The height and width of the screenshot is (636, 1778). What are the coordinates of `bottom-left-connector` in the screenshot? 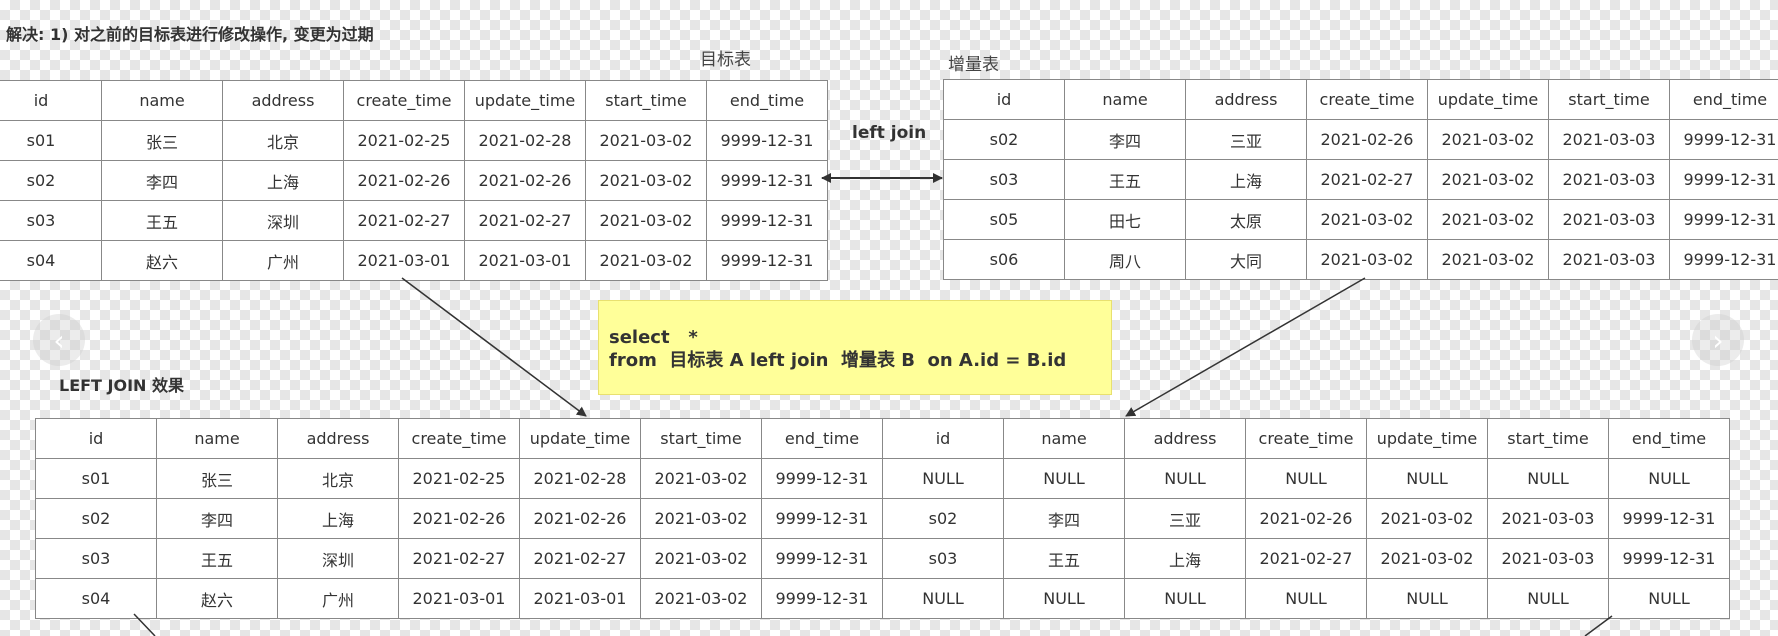 It's located at (144, 624).